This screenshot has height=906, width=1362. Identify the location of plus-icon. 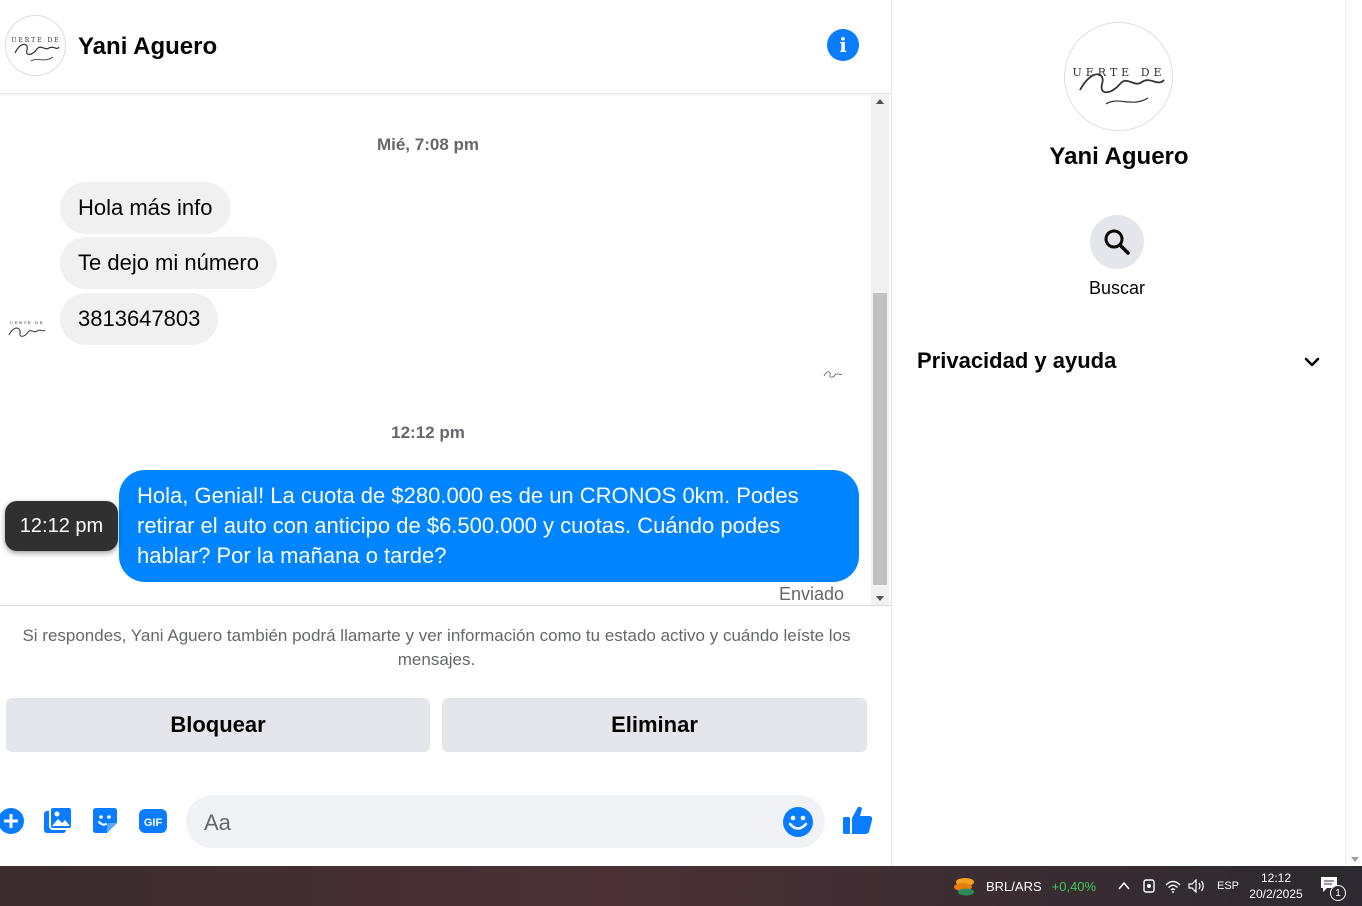
(13, 821).